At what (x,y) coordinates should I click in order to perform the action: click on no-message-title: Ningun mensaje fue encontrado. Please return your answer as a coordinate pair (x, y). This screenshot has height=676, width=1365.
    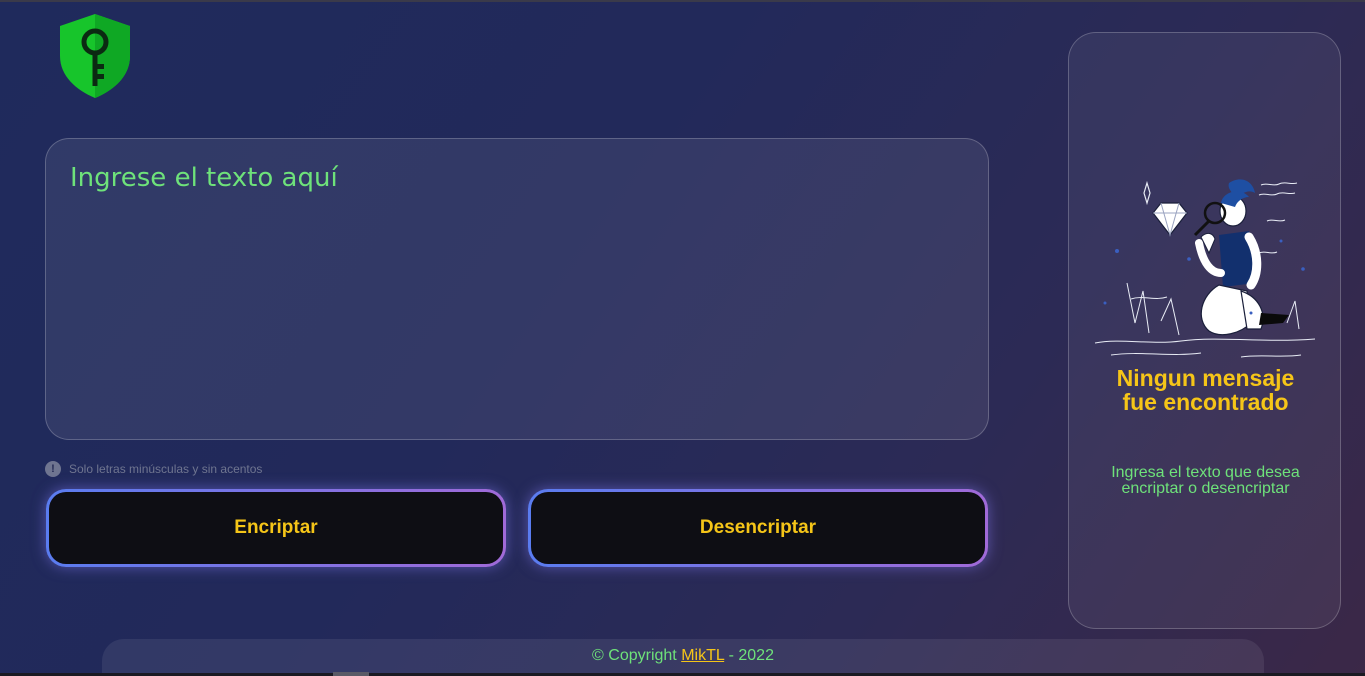
    Looking at the image, I should click on (1205, 390).